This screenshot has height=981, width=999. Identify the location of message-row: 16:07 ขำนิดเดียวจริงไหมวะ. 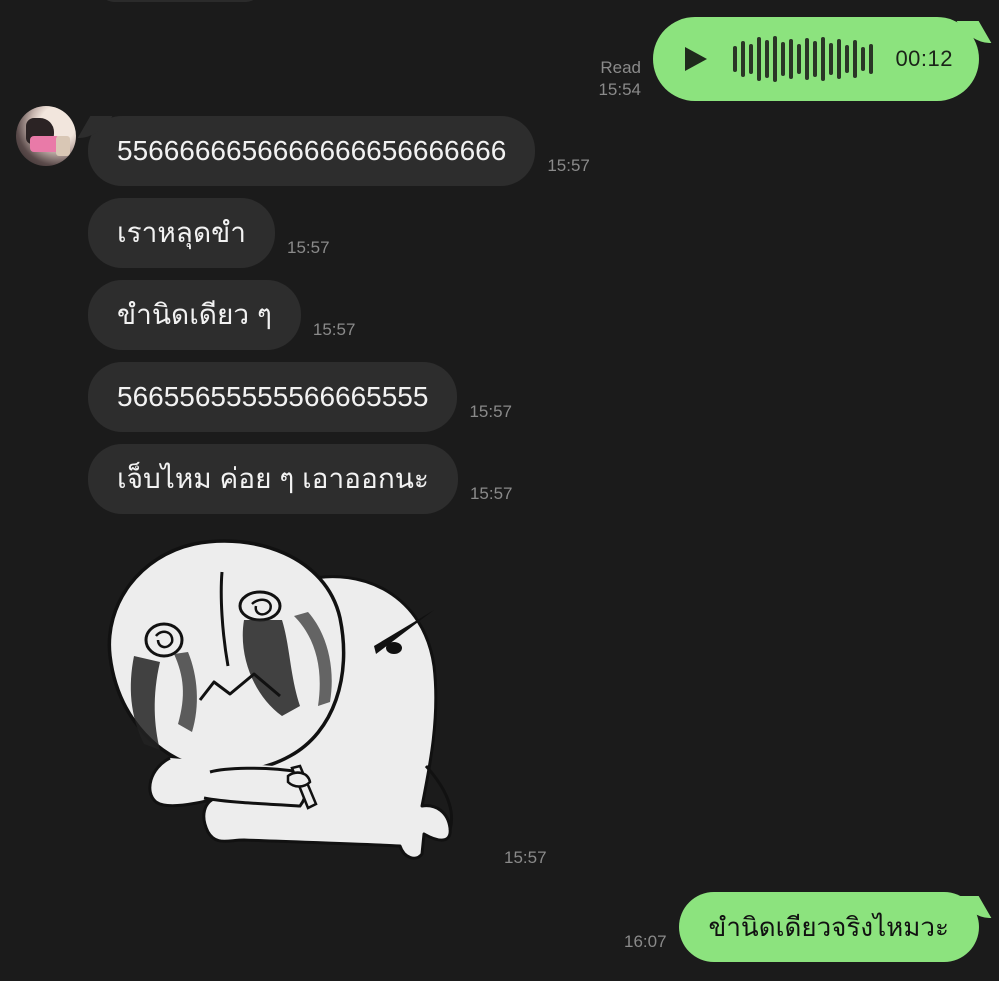
(801, 927).